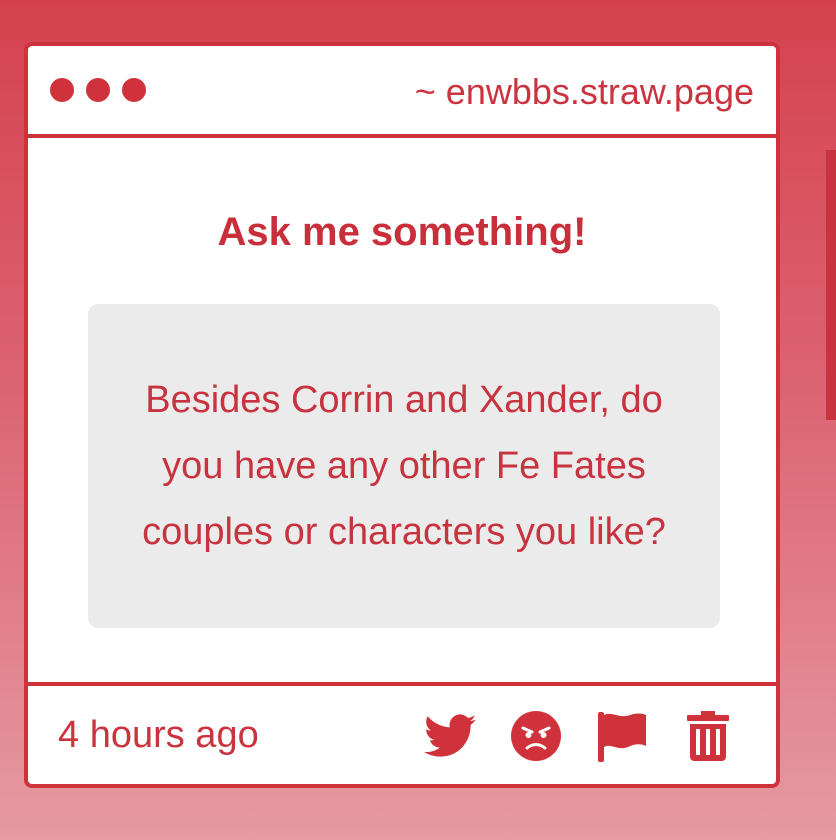 This screenshot has width=836, height=840. What do you see at coordinates (158, 735) in the screenshot?
I see `timestamp: 4 hours ago` at bounding box center [158, 735].